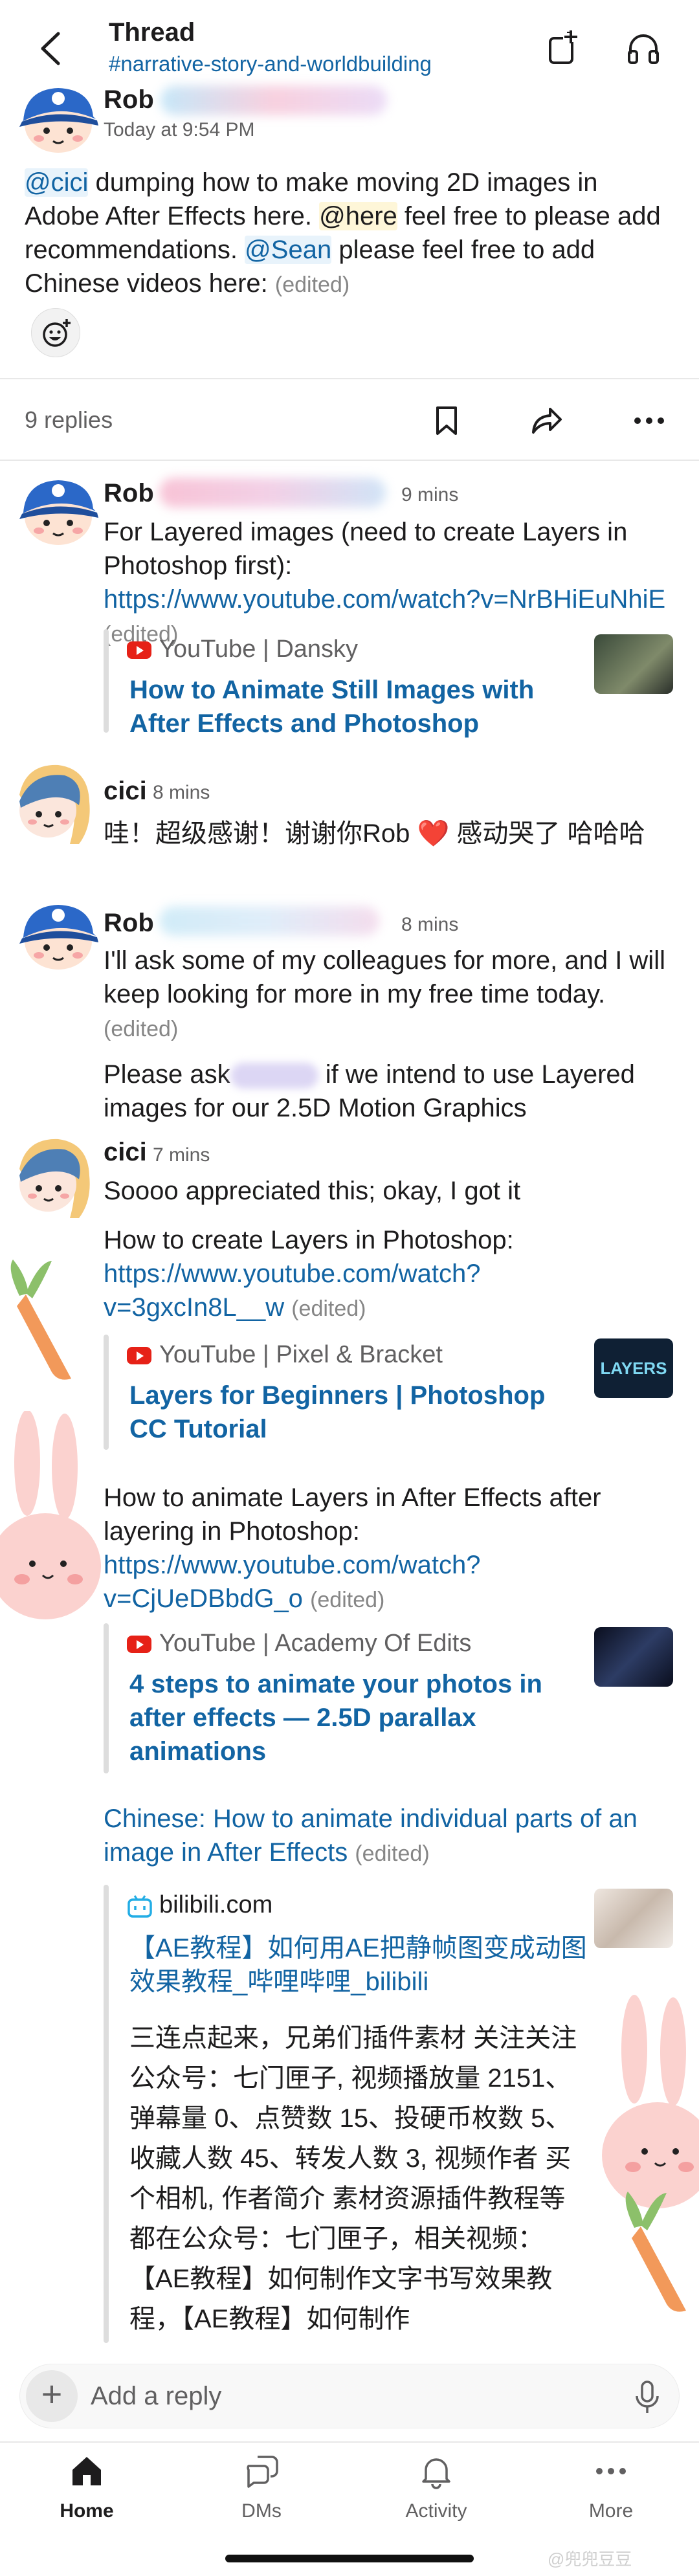 The height and width of the screenshot is (2576, 699). What do you see at coordinates (262, 2472) in the screenshot?
I see `dms-icon` at bounding box center [262, 2472].